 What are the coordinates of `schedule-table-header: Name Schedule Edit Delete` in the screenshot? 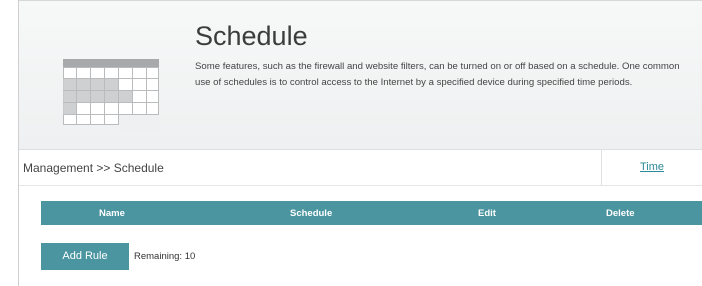 It's located at (371, 213).